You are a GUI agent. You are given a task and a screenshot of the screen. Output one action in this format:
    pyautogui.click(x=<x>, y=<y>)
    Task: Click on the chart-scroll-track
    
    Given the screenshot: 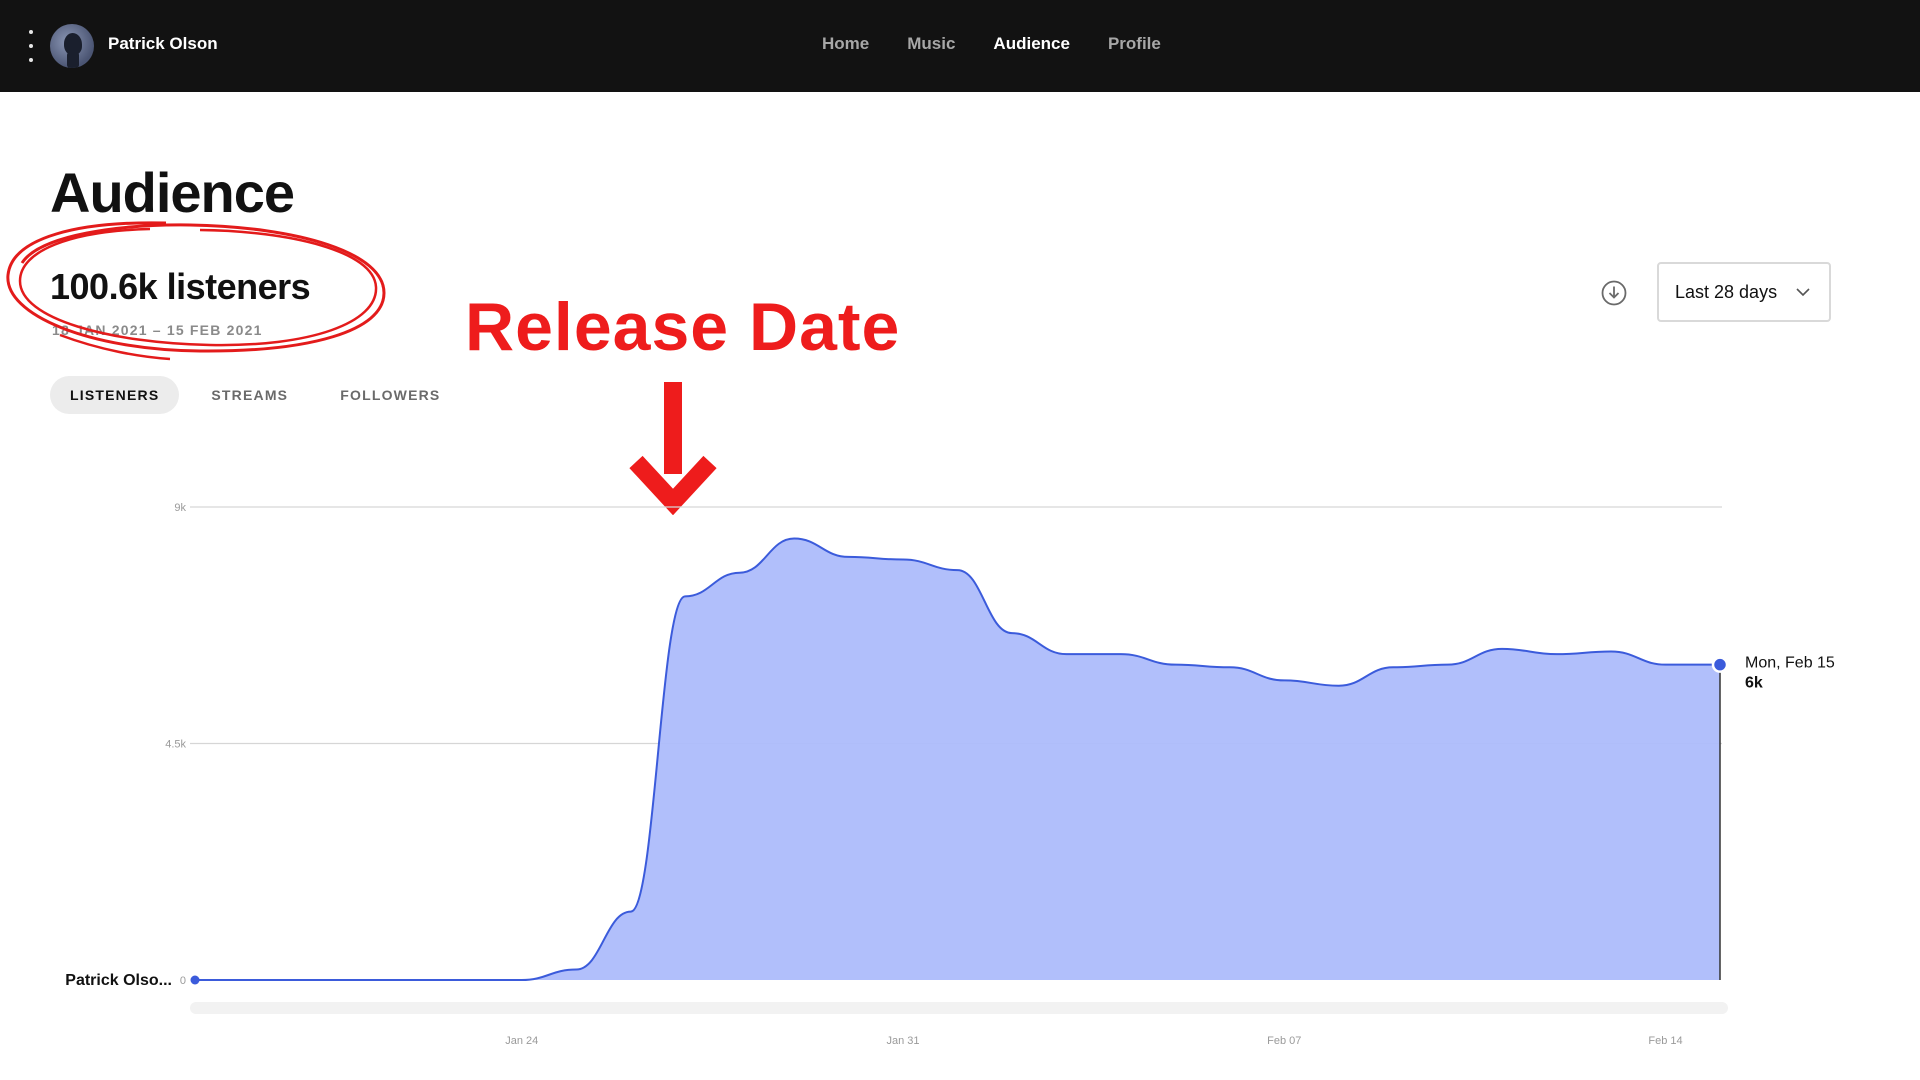 What is the action you would take?
    pyautogui.click(x=959, y=1008)
    